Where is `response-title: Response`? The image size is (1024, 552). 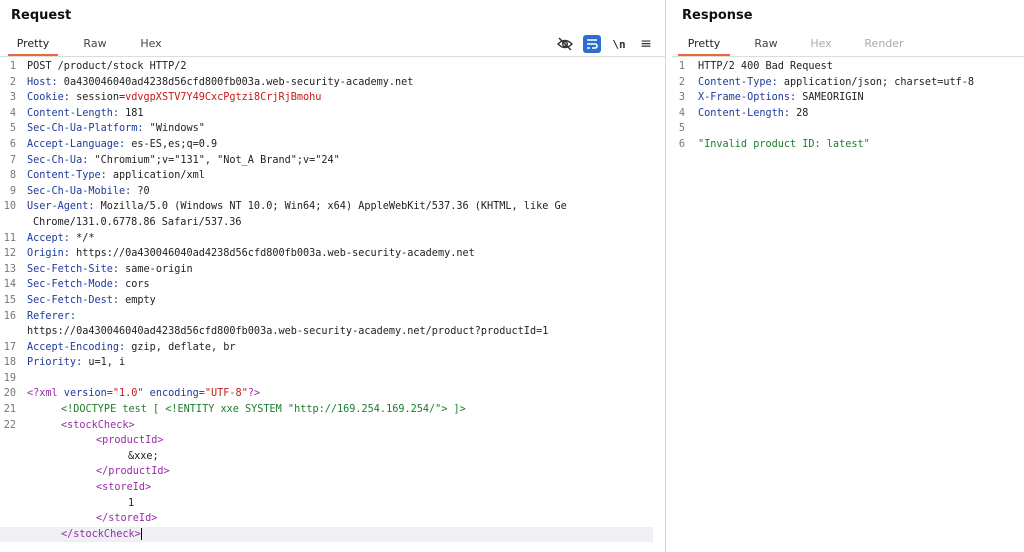 response-title: Response is located at coordinates (717, 15).